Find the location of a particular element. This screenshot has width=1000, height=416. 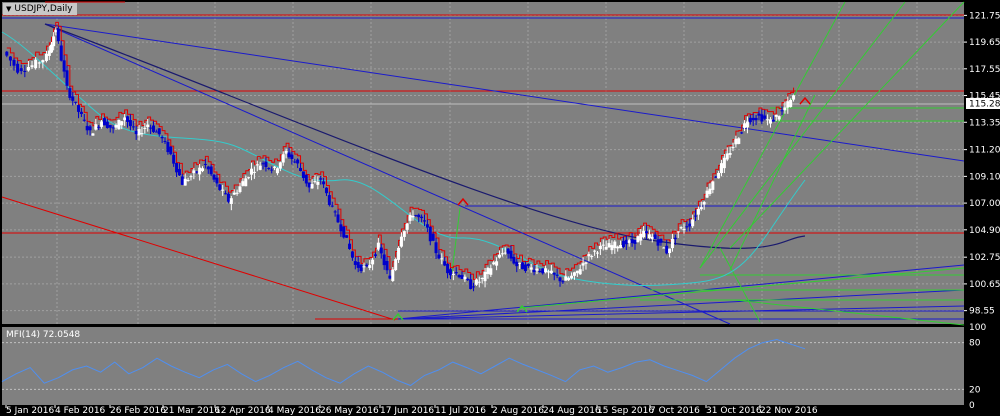

x-tick-label: 31 Oct 2016 is located at coordinates (734, 411).